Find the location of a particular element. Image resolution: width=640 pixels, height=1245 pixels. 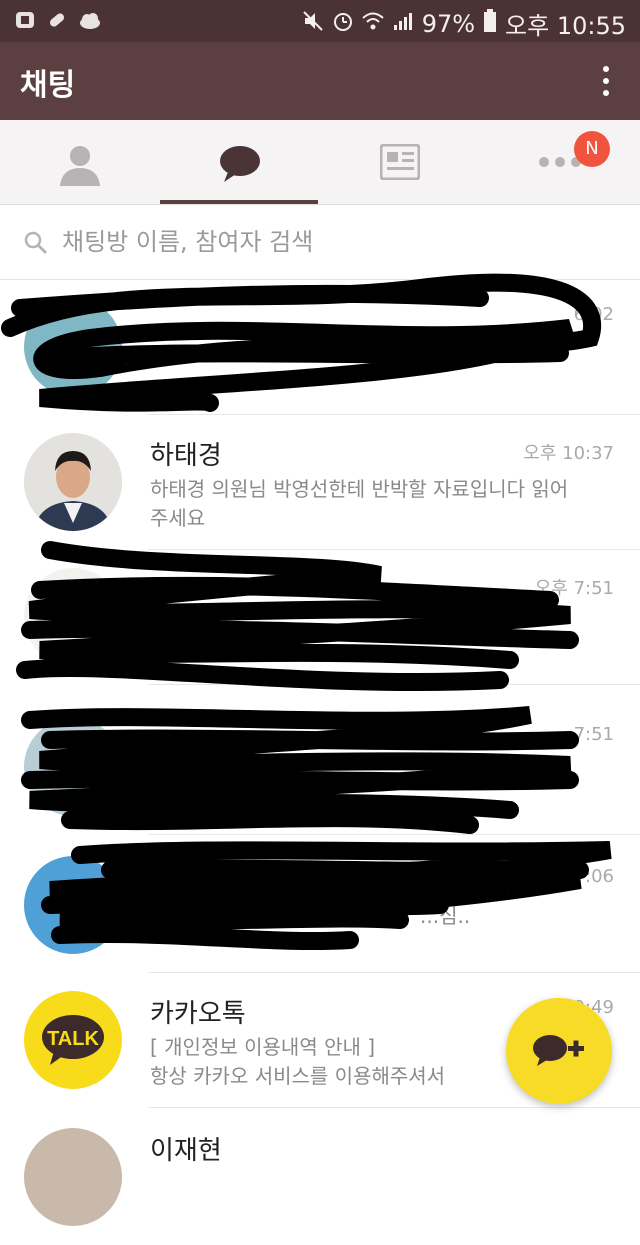

signal-icon is located at coordinates (403, 24).